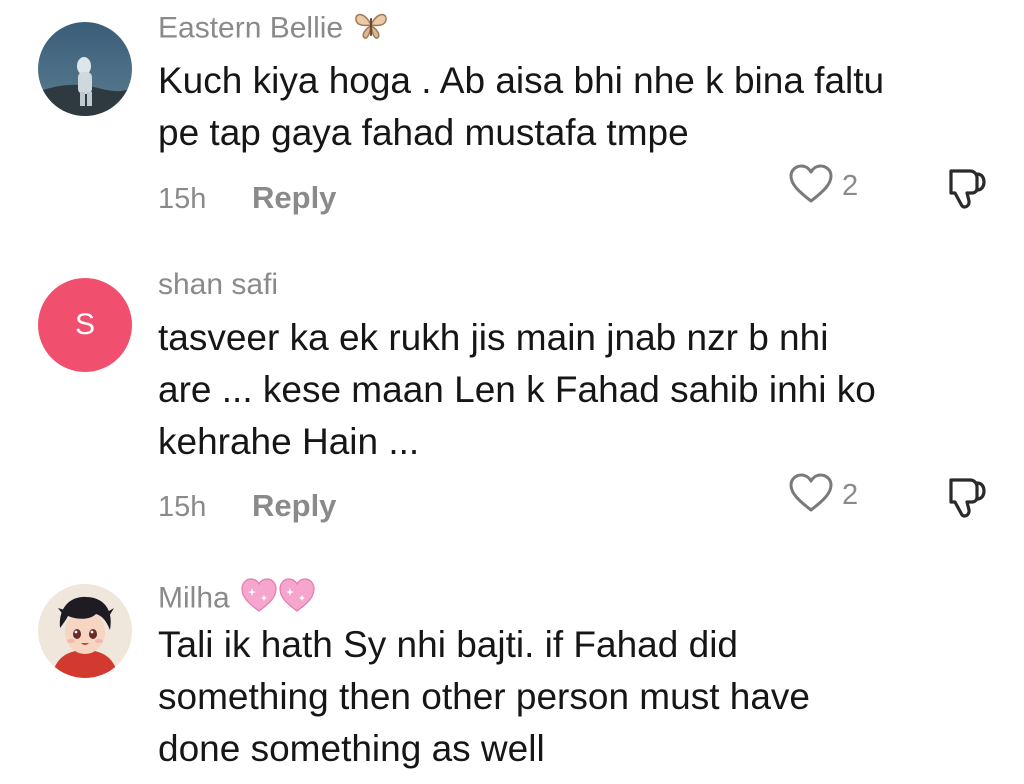  Describe the element at coordinates (371, 29) in the screenshot. I see `butterfly-icon` at that location.